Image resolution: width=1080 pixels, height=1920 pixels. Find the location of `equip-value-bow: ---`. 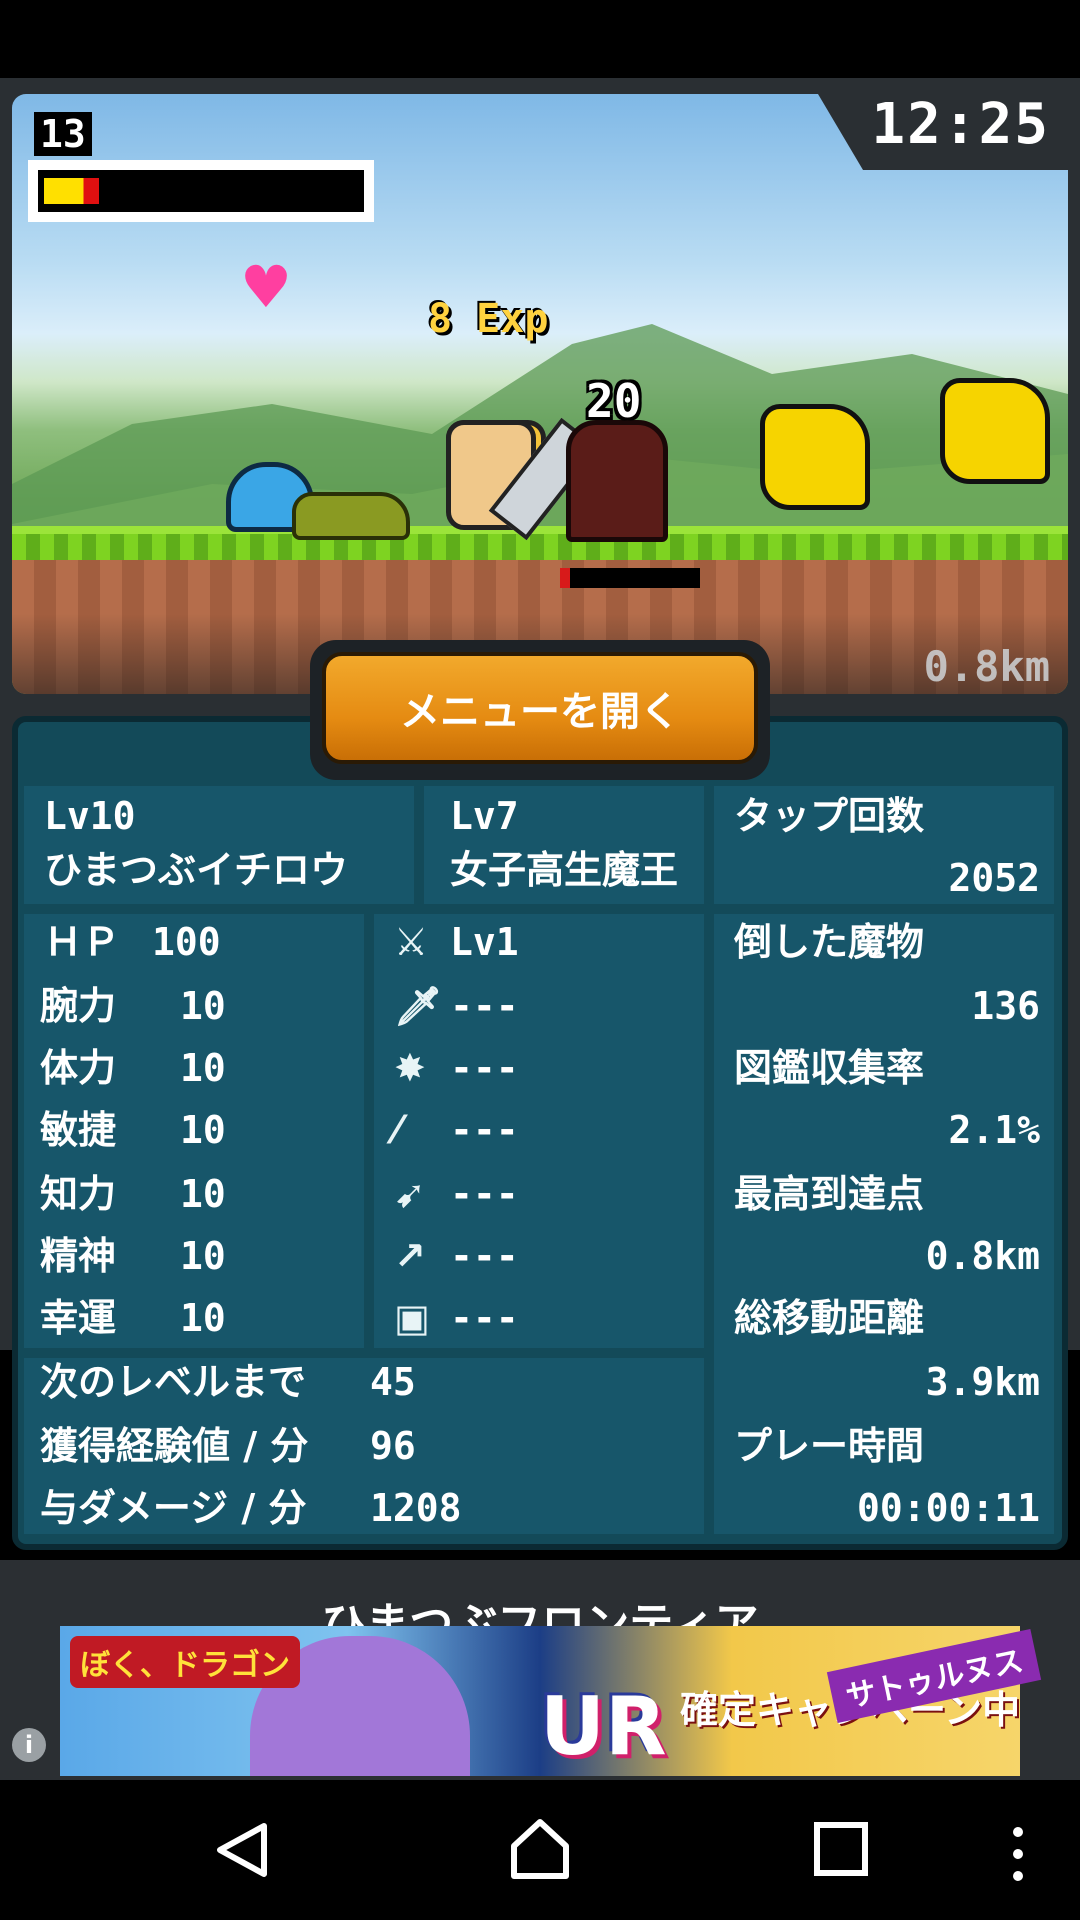

equip-value-bow: --- is located at coordinates (484, 1194).